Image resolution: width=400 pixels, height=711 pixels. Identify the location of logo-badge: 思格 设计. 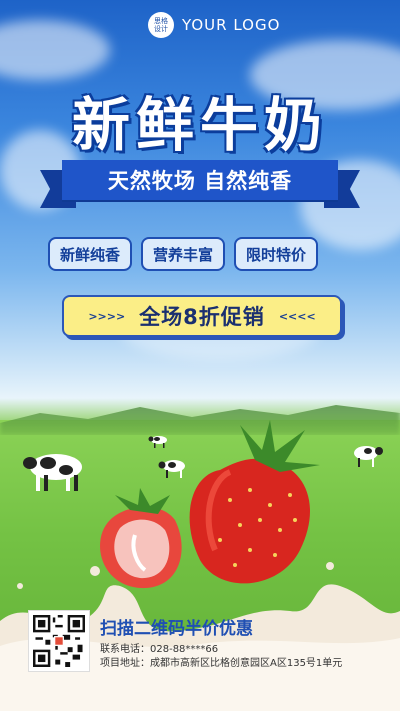
(161, 25).